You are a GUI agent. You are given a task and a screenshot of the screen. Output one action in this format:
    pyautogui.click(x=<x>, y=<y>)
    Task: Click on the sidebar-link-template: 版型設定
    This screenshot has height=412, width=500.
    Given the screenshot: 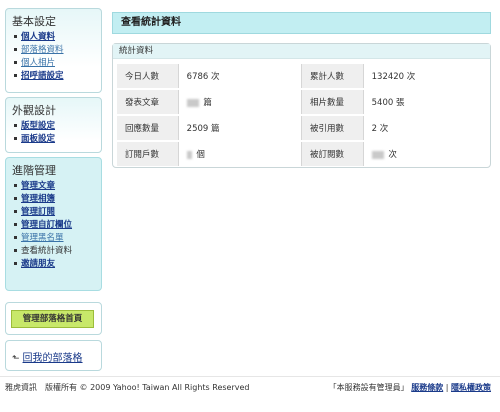 What is the action you would take?
    pyautogui.click(x=38, y=126)
    